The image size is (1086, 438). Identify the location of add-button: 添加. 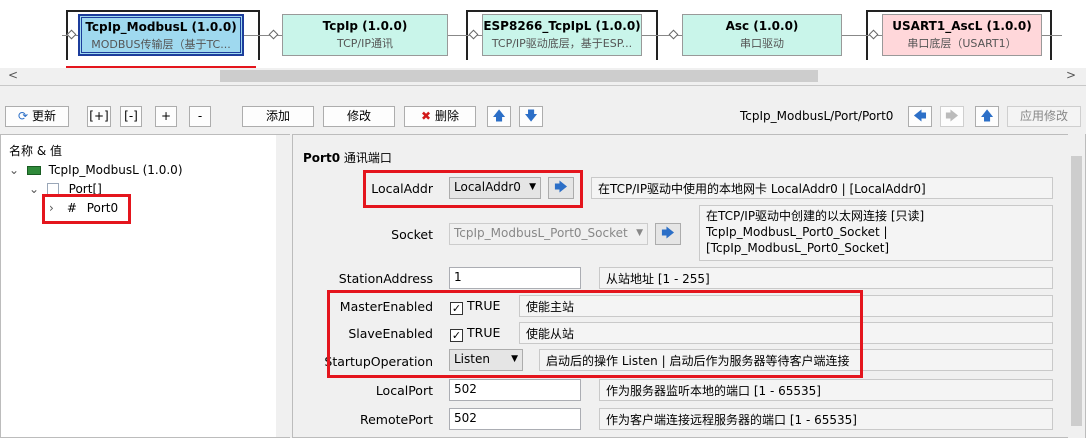
(278, 116).